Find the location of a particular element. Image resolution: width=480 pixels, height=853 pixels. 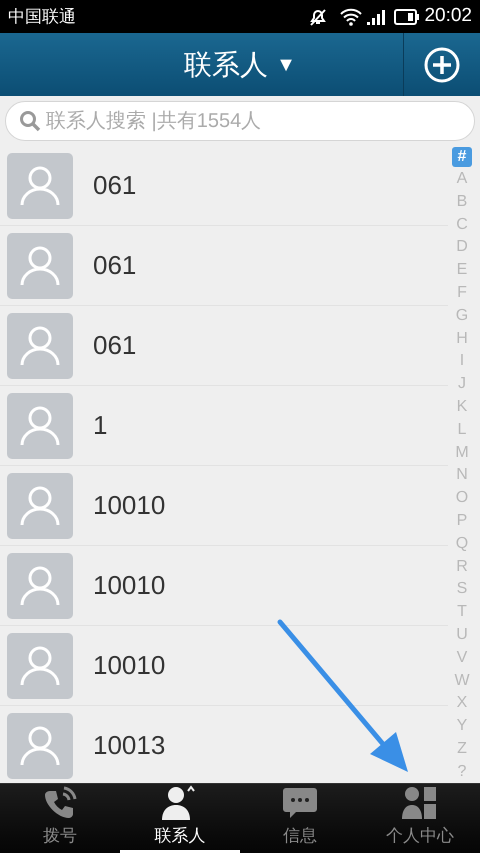

index-letter: ? is located at coordinates (462, 771).